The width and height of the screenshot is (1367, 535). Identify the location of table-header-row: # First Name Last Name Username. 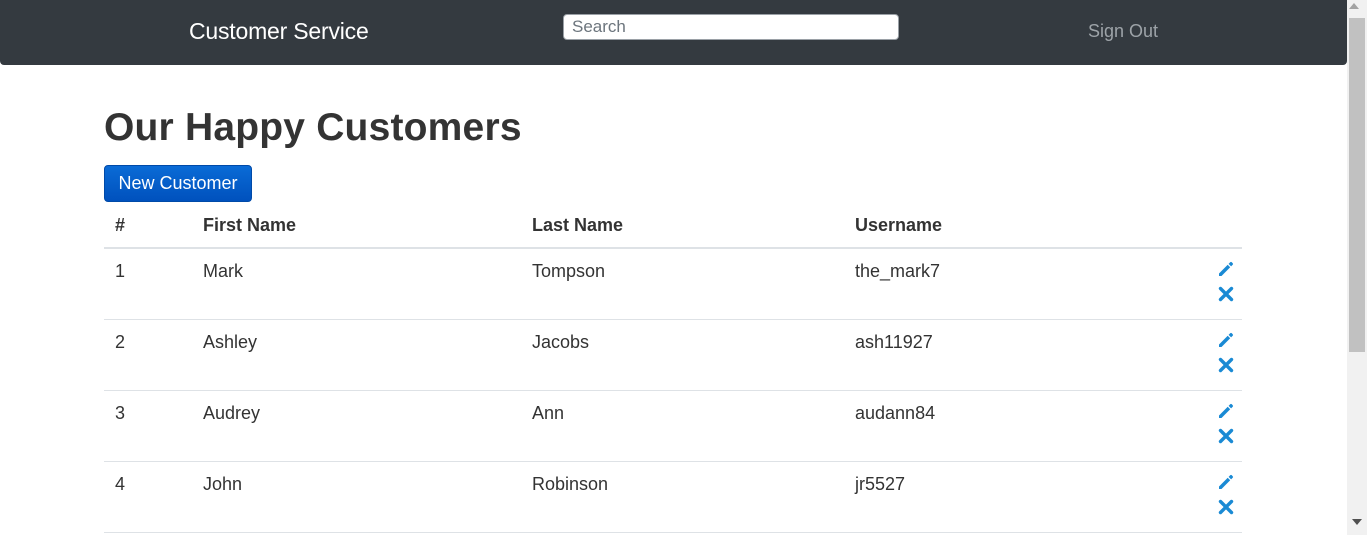
(673, 226).